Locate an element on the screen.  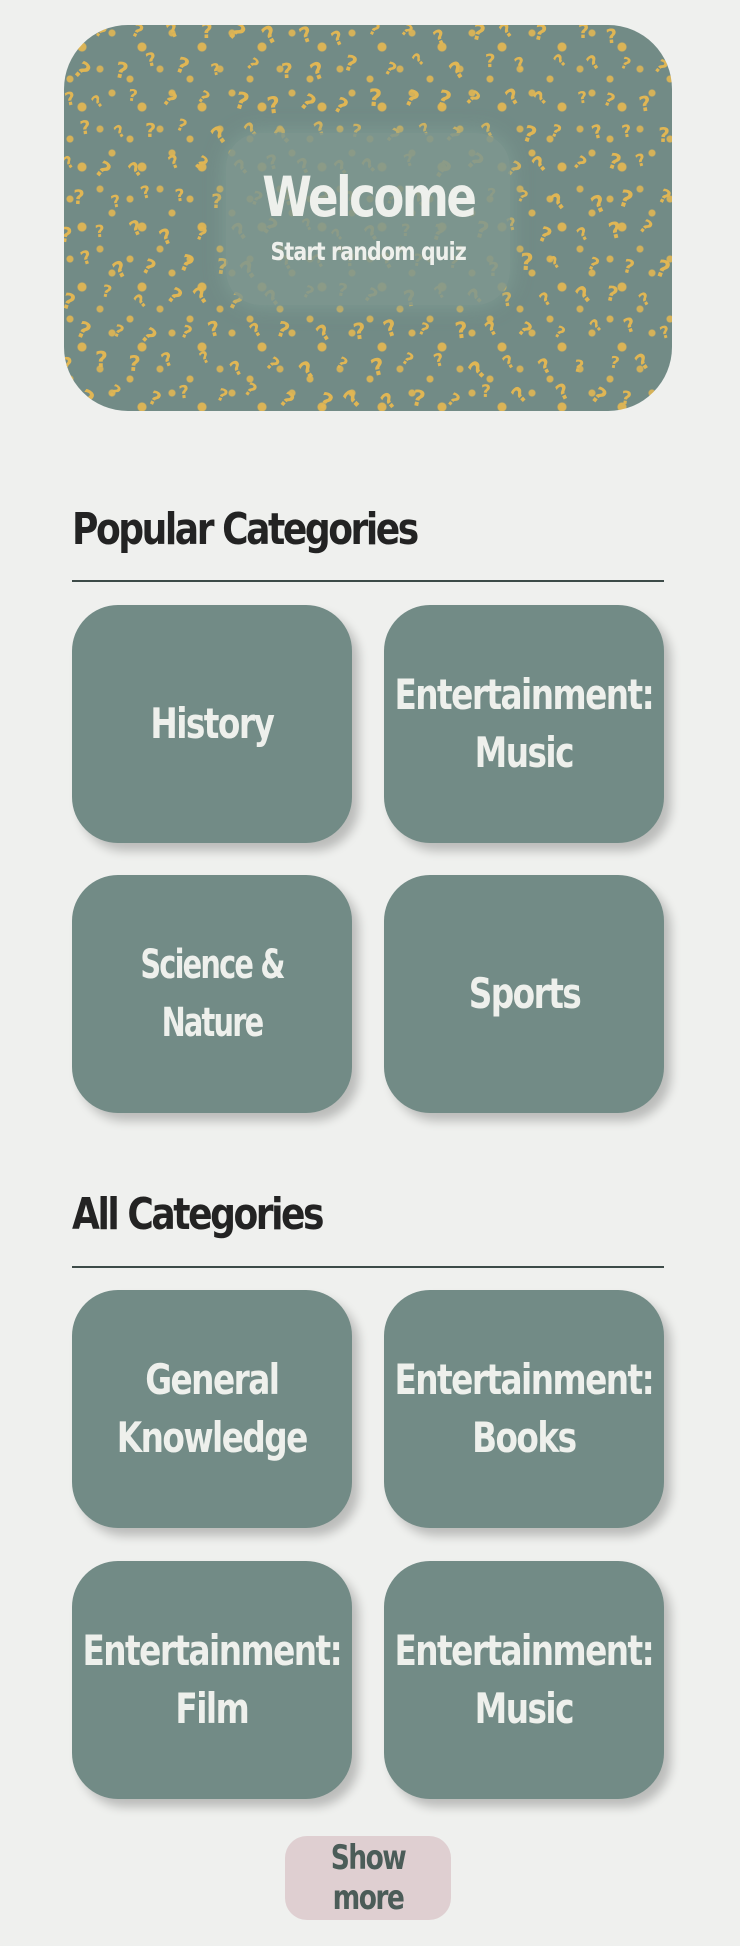
category-card-sports: Sports is located at coordinates (524, 994).